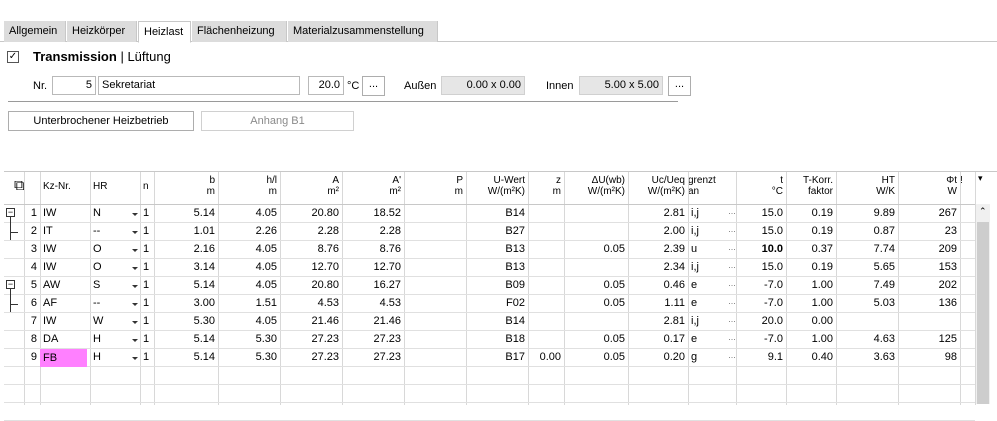 This screenshot has width=997, height=421. What do you see at coordinates (495, 186) in the screenshot?
I see `column-header: U-Wert W/(m²K)` at bounding box center [495, 186].